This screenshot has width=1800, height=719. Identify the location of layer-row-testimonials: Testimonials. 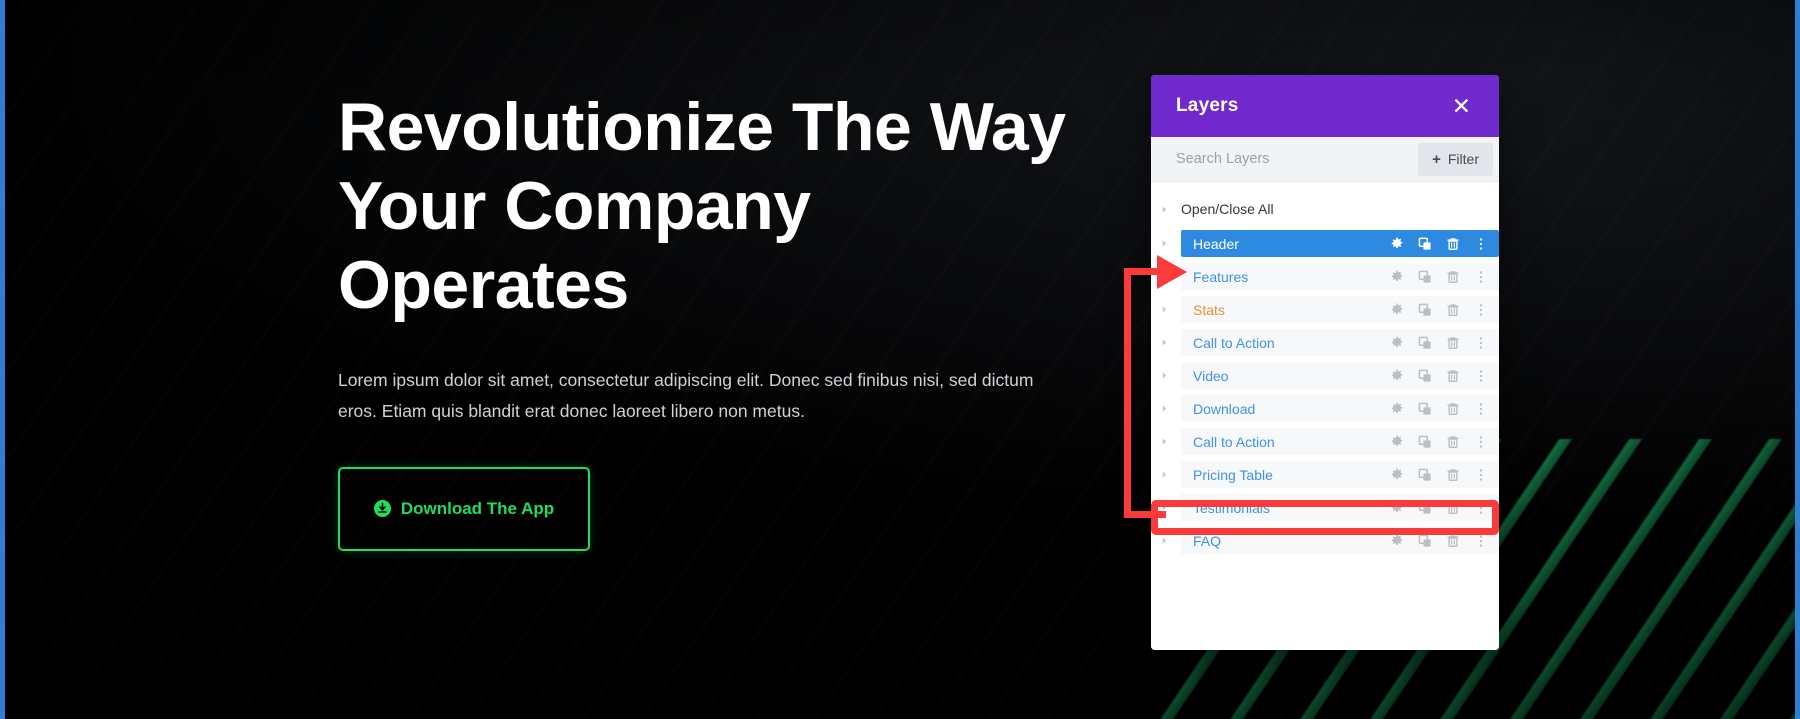
(1325, 507).